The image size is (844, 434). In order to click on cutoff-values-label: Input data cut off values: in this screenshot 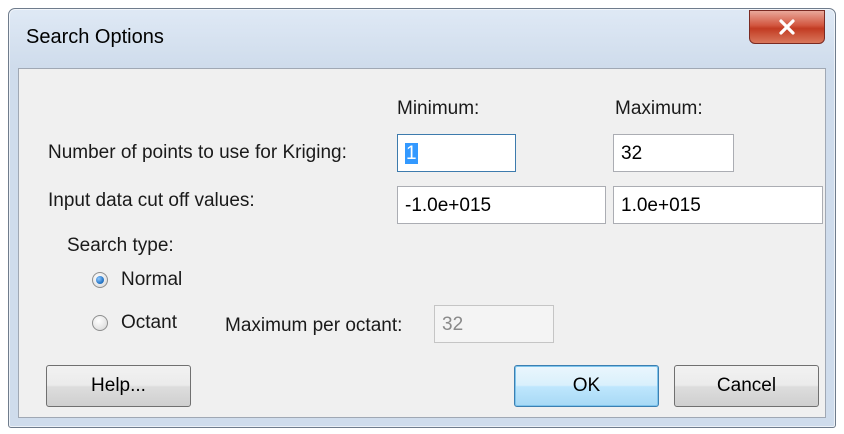, I will do `click(151, 200)`.